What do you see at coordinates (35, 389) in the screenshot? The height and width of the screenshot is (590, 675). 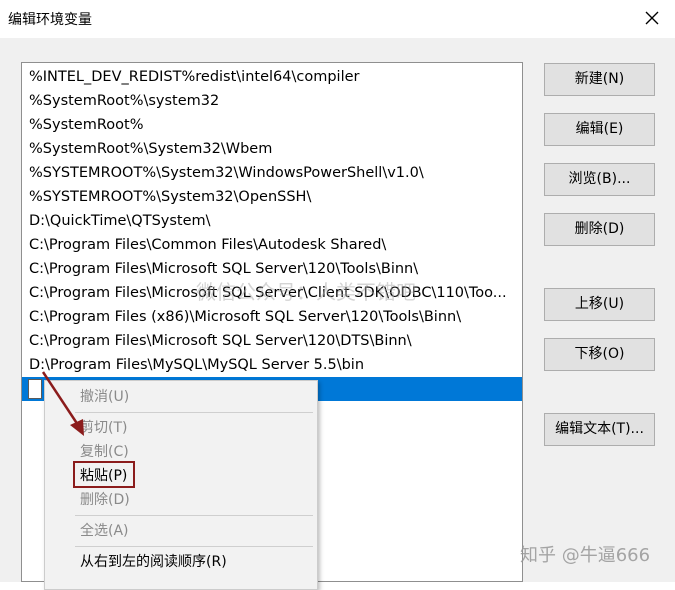 I see `new-path-input` at bounding box center [35, 389].